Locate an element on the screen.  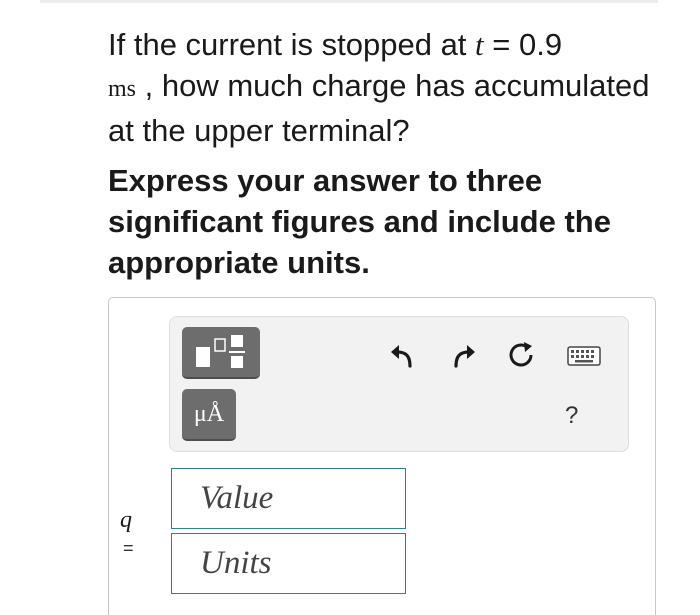
question-part-1: If the current is stopped at is located at coordinates (292, 44).